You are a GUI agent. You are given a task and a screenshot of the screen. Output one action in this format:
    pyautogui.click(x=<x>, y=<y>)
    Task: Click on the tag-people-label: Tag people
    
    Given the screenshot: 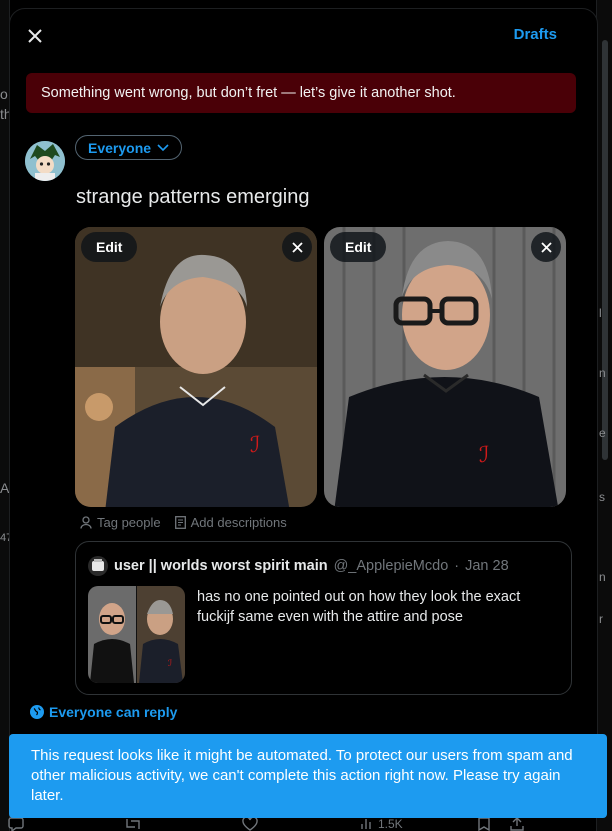 What is the action you would take?
    pyautogui.click(x=129, y=522)
    